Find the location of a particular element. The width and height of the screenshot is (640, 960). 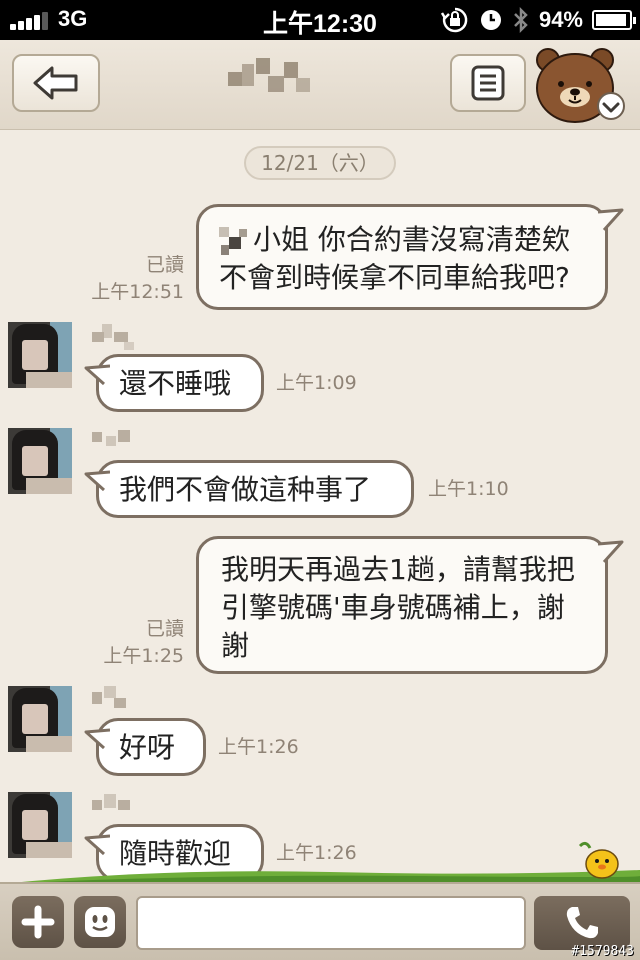

list-icon is located at coordinates (488, 83).